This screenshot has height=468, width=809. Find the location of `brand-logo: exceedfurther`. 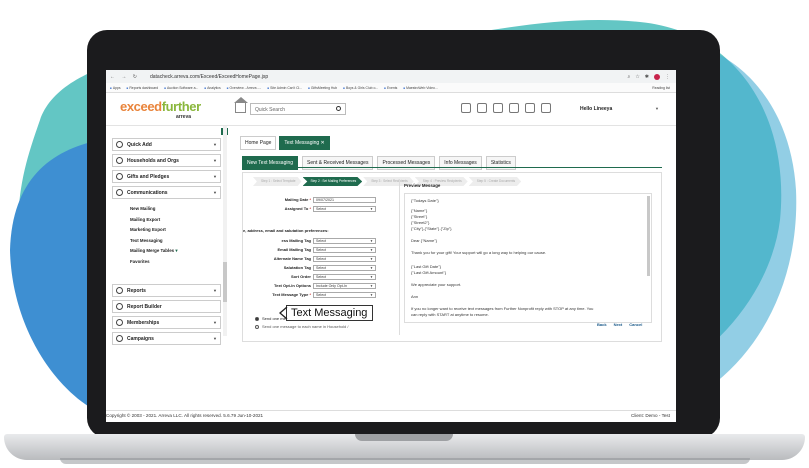

brand-logo: exceedfurther is located at coordinates (160, 106).